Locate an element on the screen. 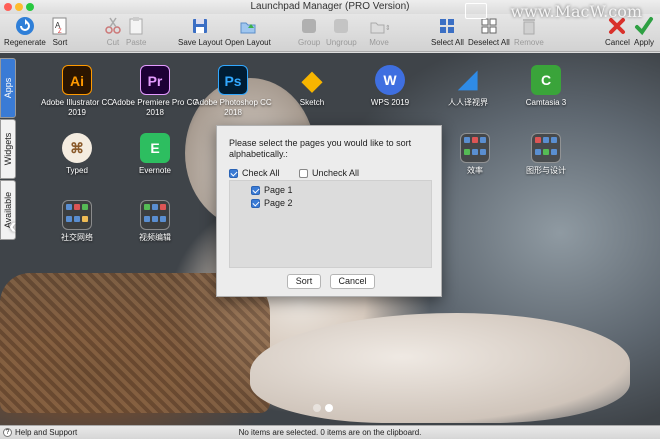  translator-icon: ◢ is located at coordinates (468, 79).